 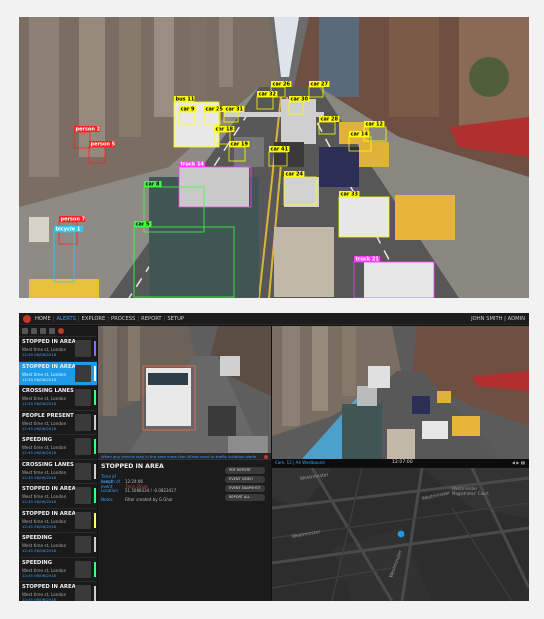 I want to click on detail-field-label: Location, so click(x=109, y=490).